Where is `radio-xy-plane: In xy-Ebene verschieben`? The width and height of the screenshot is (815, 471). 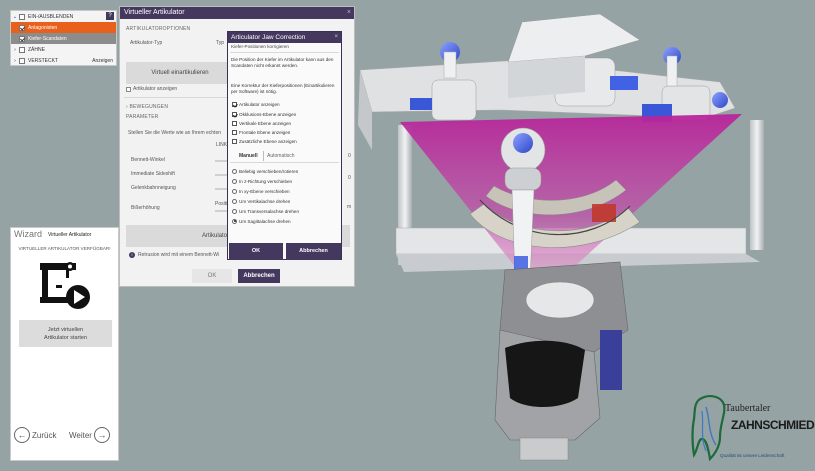 radio-xy-plane: In xy-Ebene verschieben is located at coordinates (261, 191).